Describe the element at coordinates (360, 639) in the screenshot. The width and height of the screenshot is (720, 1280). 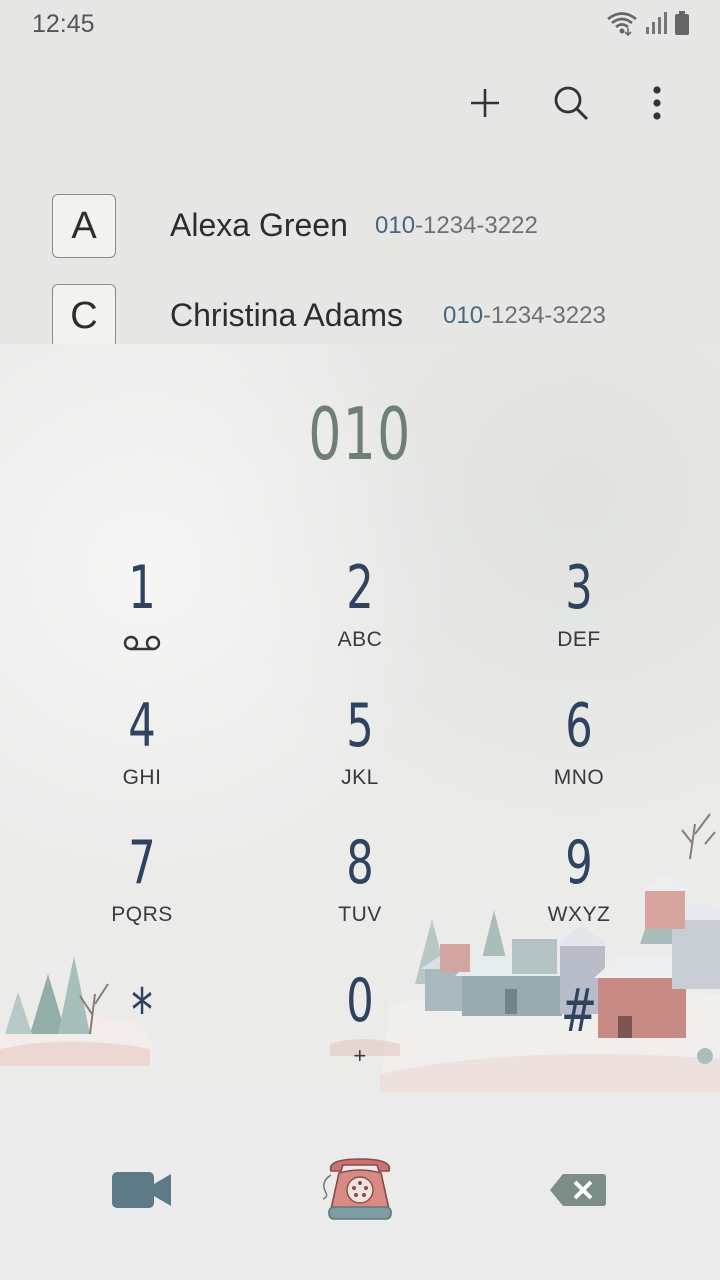
I see `key-letters: ABC` at that location.